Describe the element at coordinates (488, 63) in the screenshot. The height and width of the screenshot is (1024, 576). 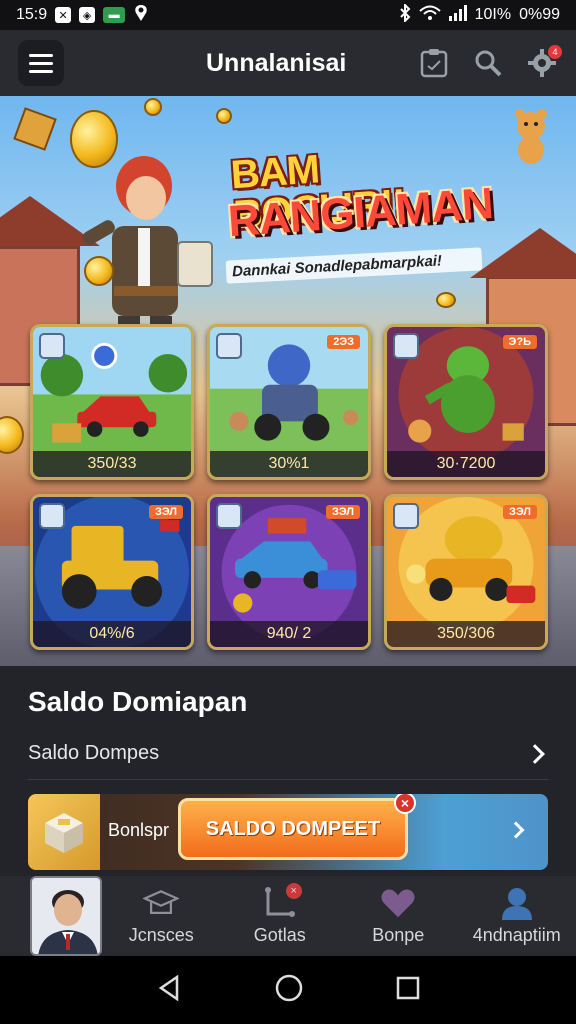
I see `search-icon` at that location.